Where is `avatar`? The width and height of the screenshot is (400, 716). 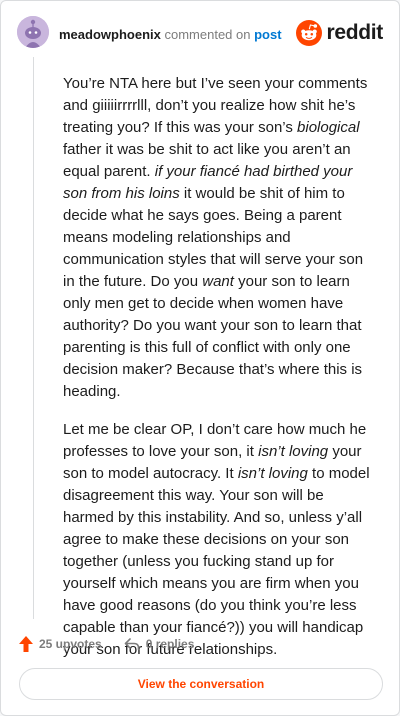 avatar is located at coordinates (33, 32).